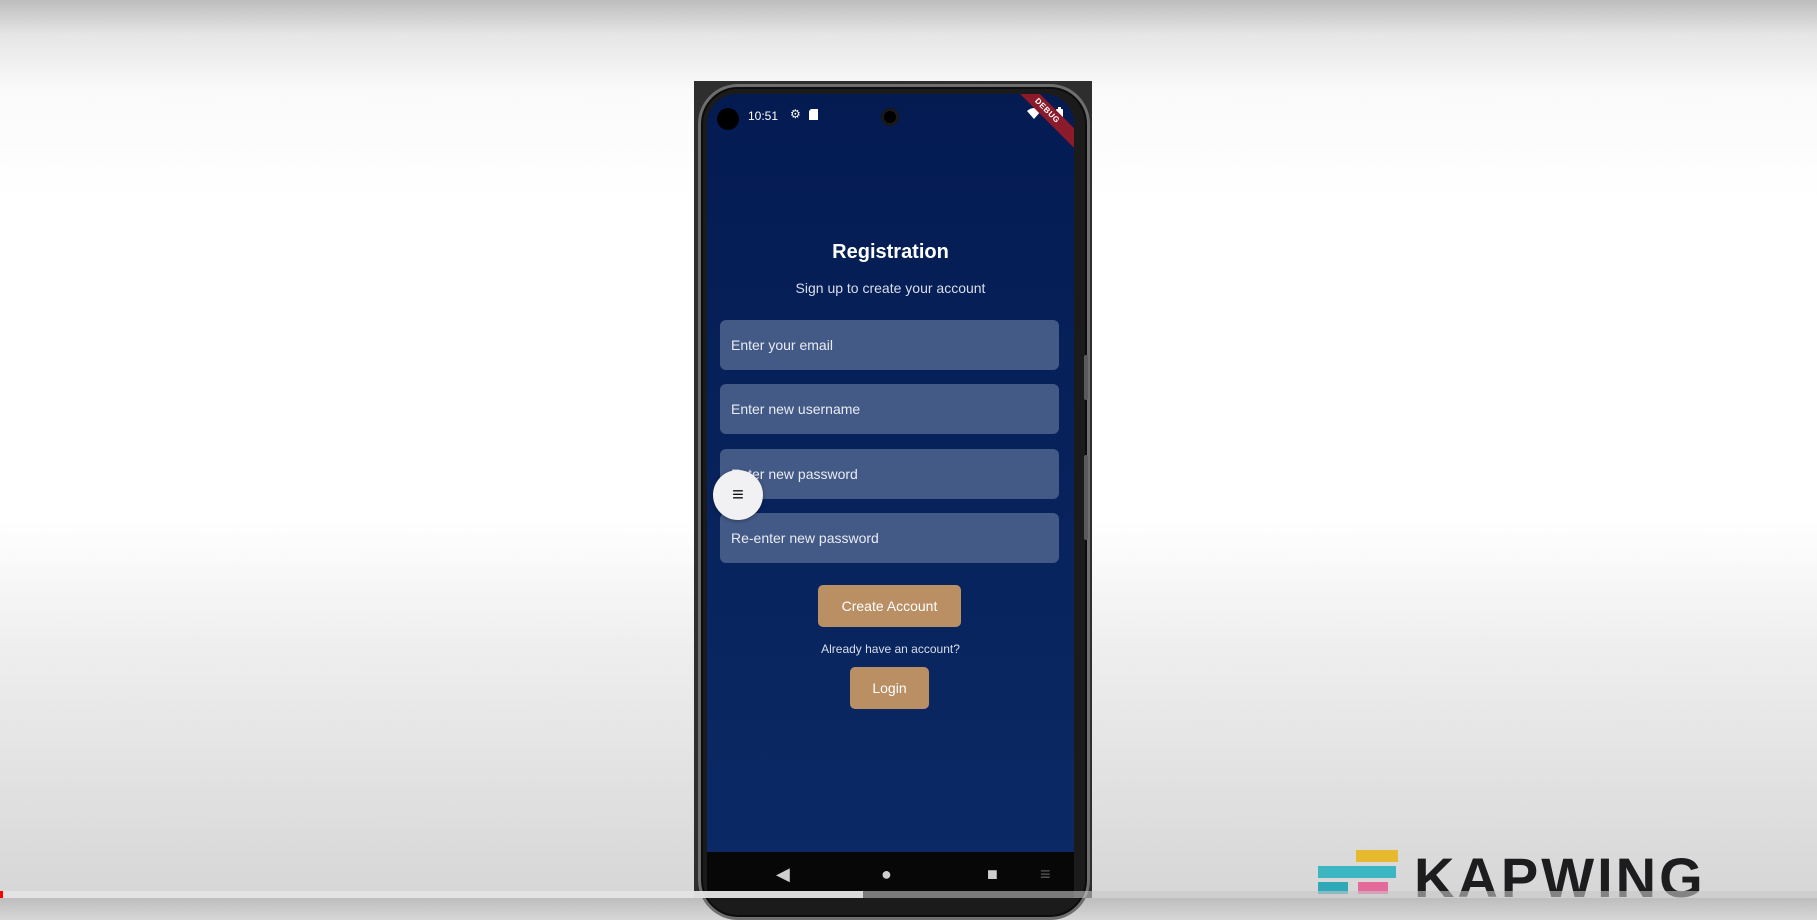  I want to click on page-subtitle: Sign up to create your account, so click(890, 288).